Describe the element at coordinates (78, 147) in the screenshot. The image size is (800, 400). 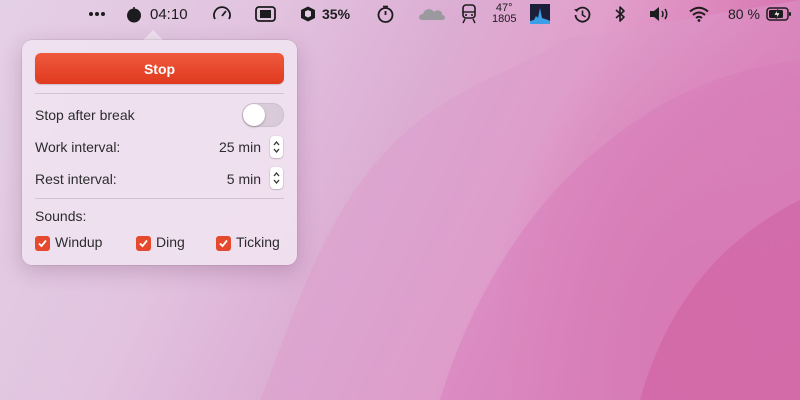
I see `work-interval-label: Work interval:` at that location.